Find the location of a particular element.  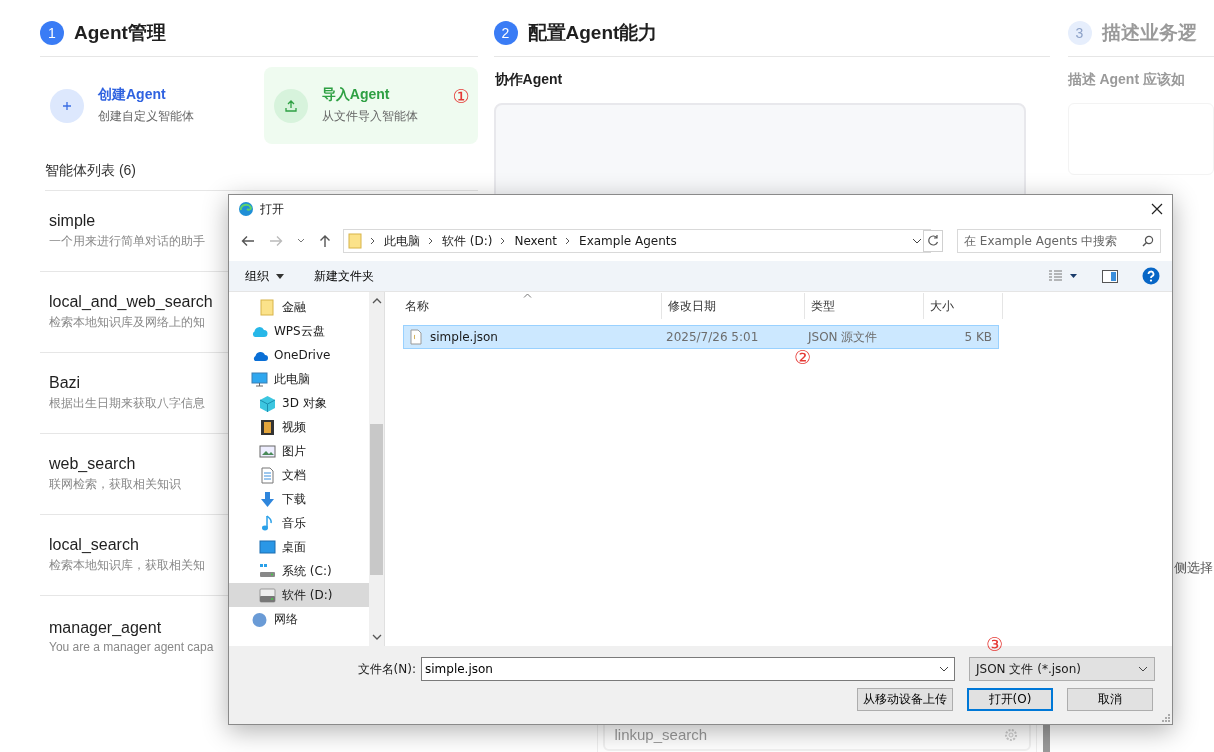

desktop-icon is located at coordinates (267, 547).